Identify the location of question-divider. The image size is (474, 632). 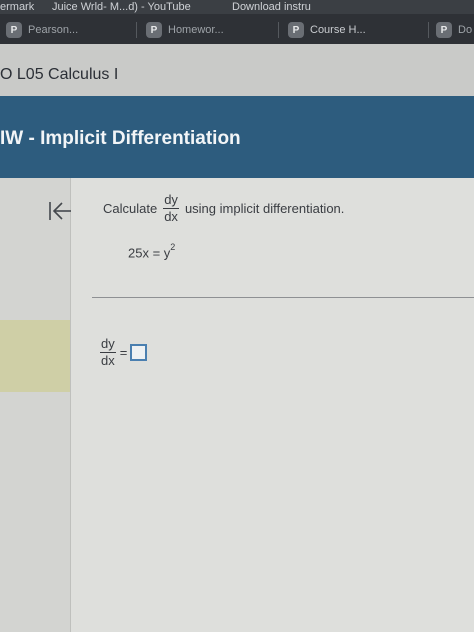
(283, 297).